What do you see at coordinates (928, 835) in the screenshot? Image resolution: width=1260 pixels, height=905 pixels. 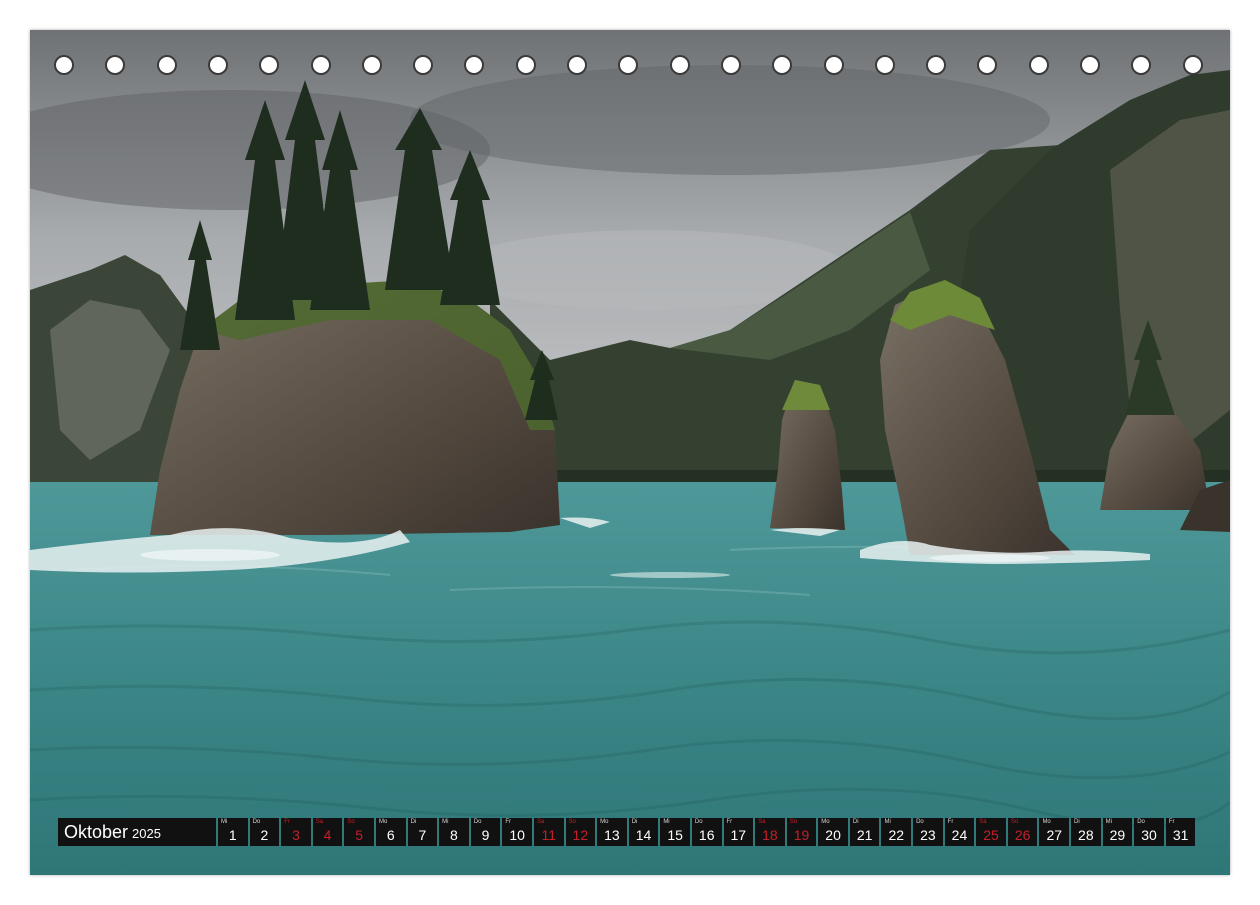 I see `day-number: 23` at bounding box center [928, 835].